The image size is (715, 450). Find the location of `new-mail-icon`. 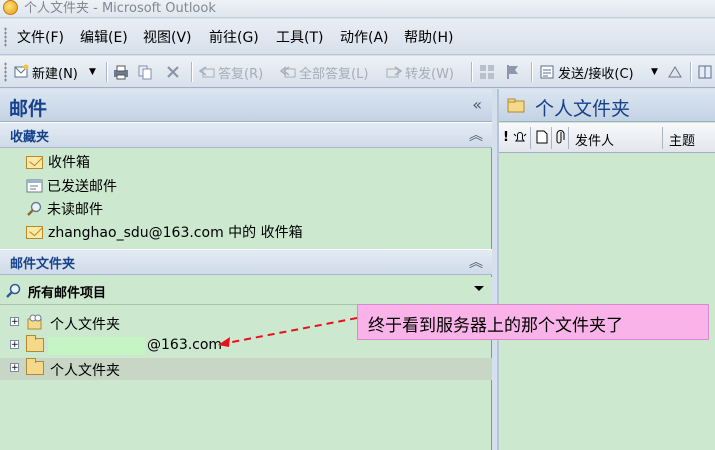

new-mail-icon is located at coordinates (21, 72).